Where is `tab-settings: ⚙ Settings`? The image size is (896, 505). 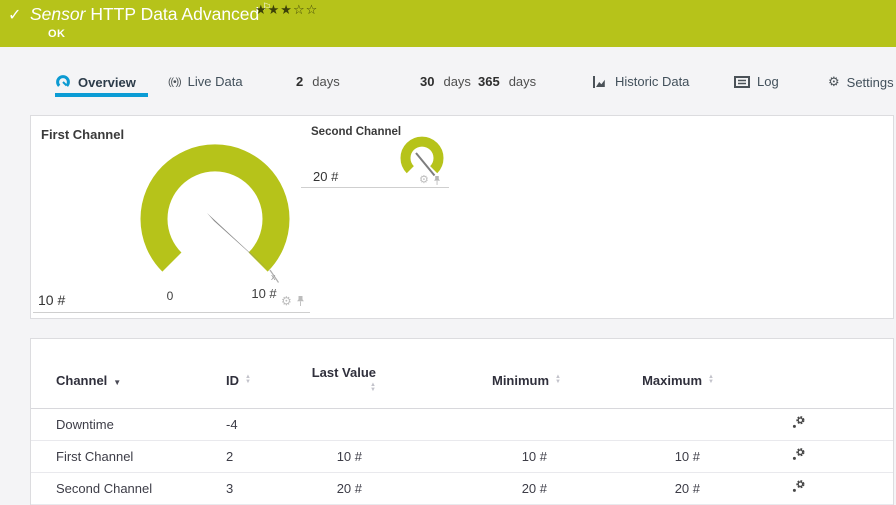
tab-settings: ⚙ Settings is located at coordinates (861, 82).